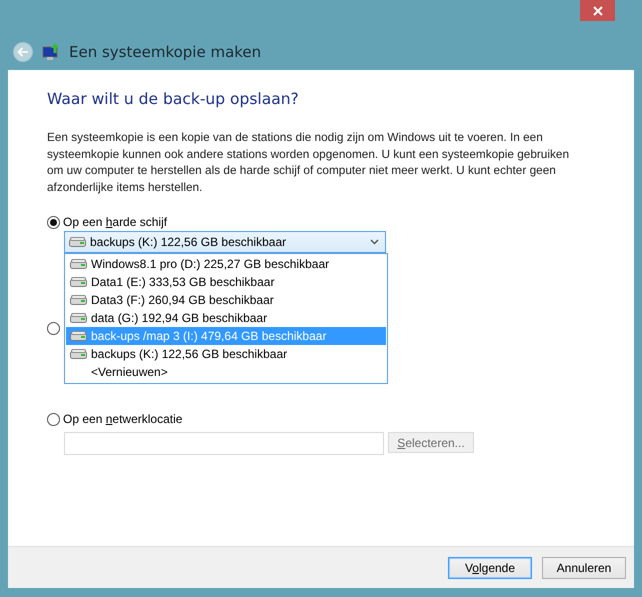 This screenshot has height=597, width=642. I want to click on drive-label: Data3 (F:) 260,94 GB beschikbaar, so click(182, 300).